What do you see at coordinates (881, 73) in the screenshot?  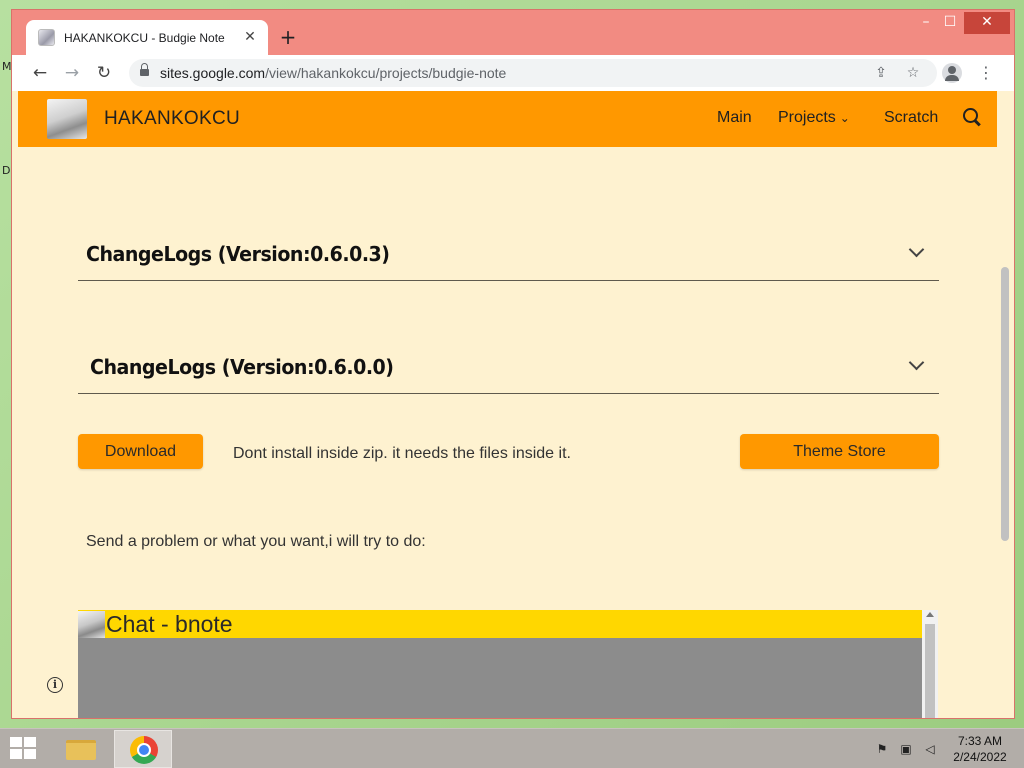 I see `share-icon: ⇪` at bounding box center [881, 73].